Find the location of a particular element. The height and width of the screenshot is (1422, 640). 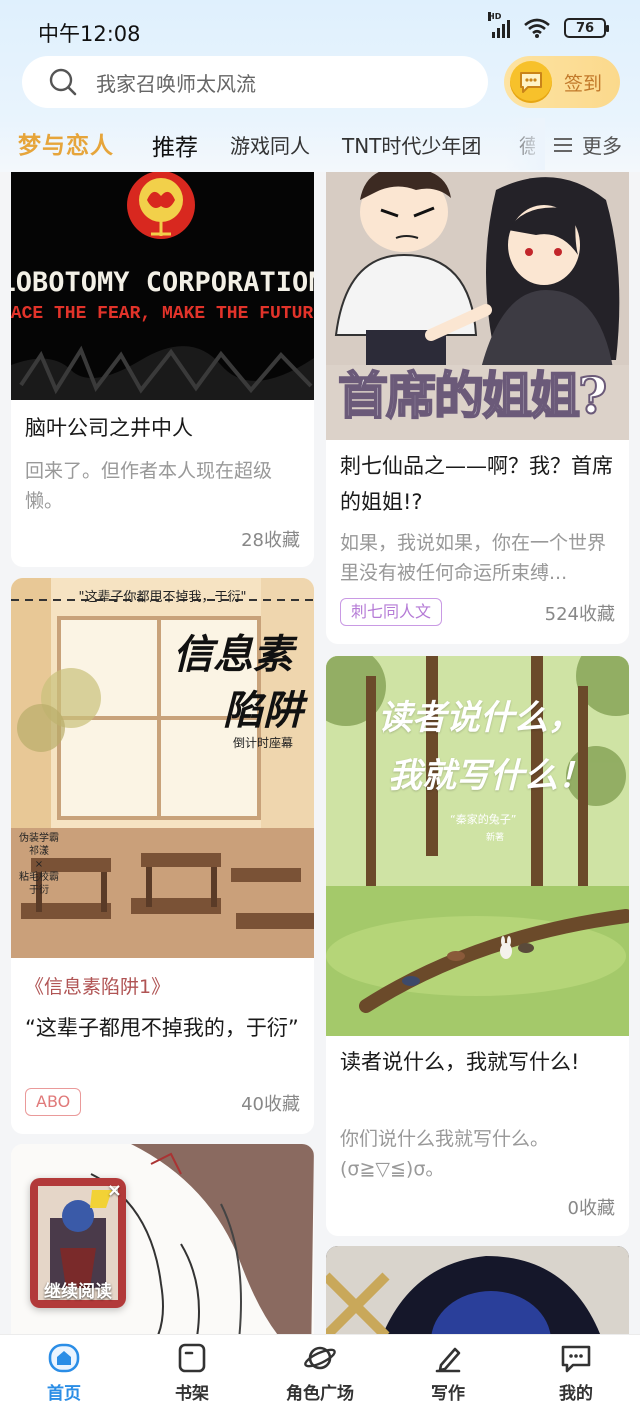

cover-title-2: 我就写什么！ is located at coordinates (490, 776).